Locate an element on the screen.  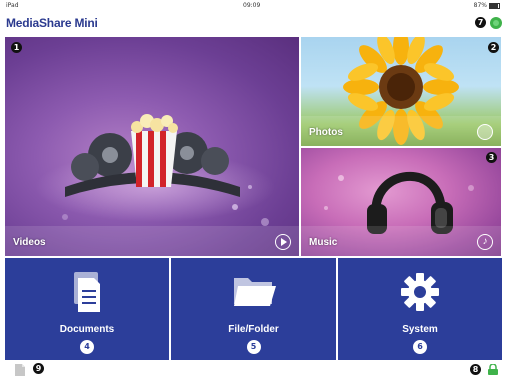
status-time: 09:09 is located at coordinates (252, 5).